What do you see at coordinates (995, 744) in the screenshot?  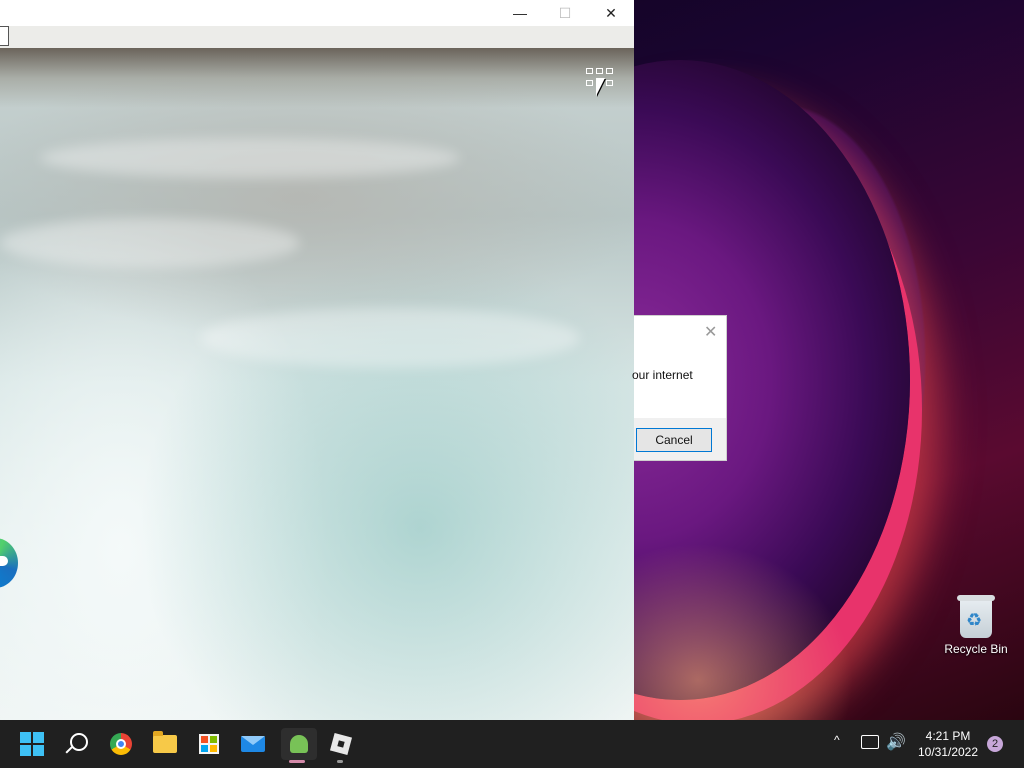 I see `notification-badge: 2` at bounding box center [995, 744].